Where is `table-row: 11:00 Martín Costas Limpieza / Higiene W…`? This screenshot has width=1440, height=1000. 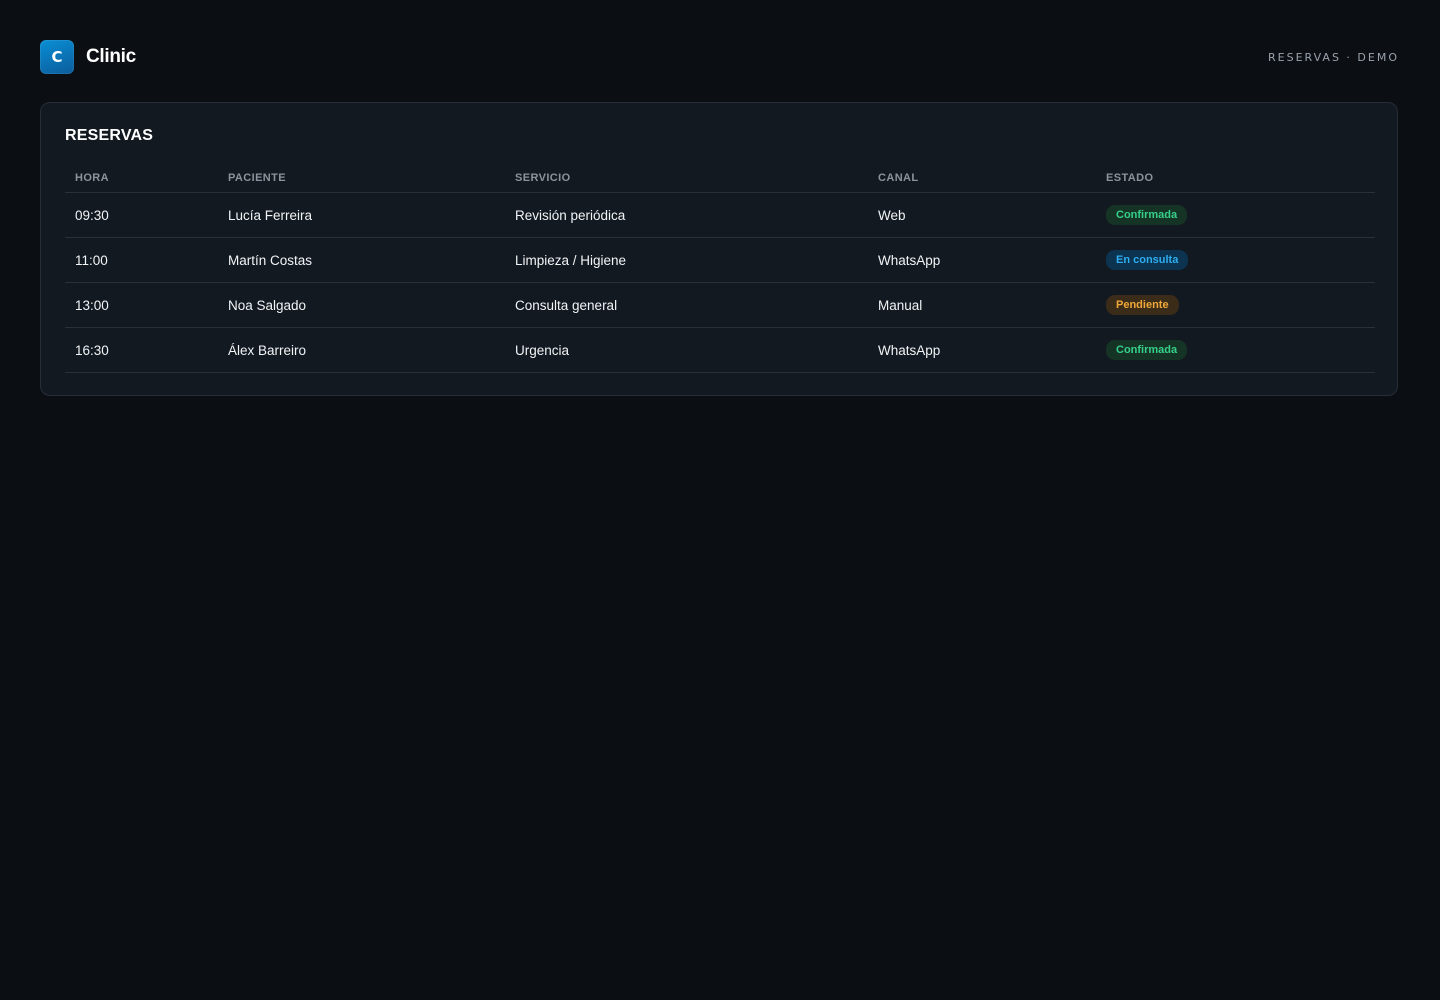
table-row: 11:00 Martín Costas Limpieza / Higiene W… is located at coordinates (720, 260).